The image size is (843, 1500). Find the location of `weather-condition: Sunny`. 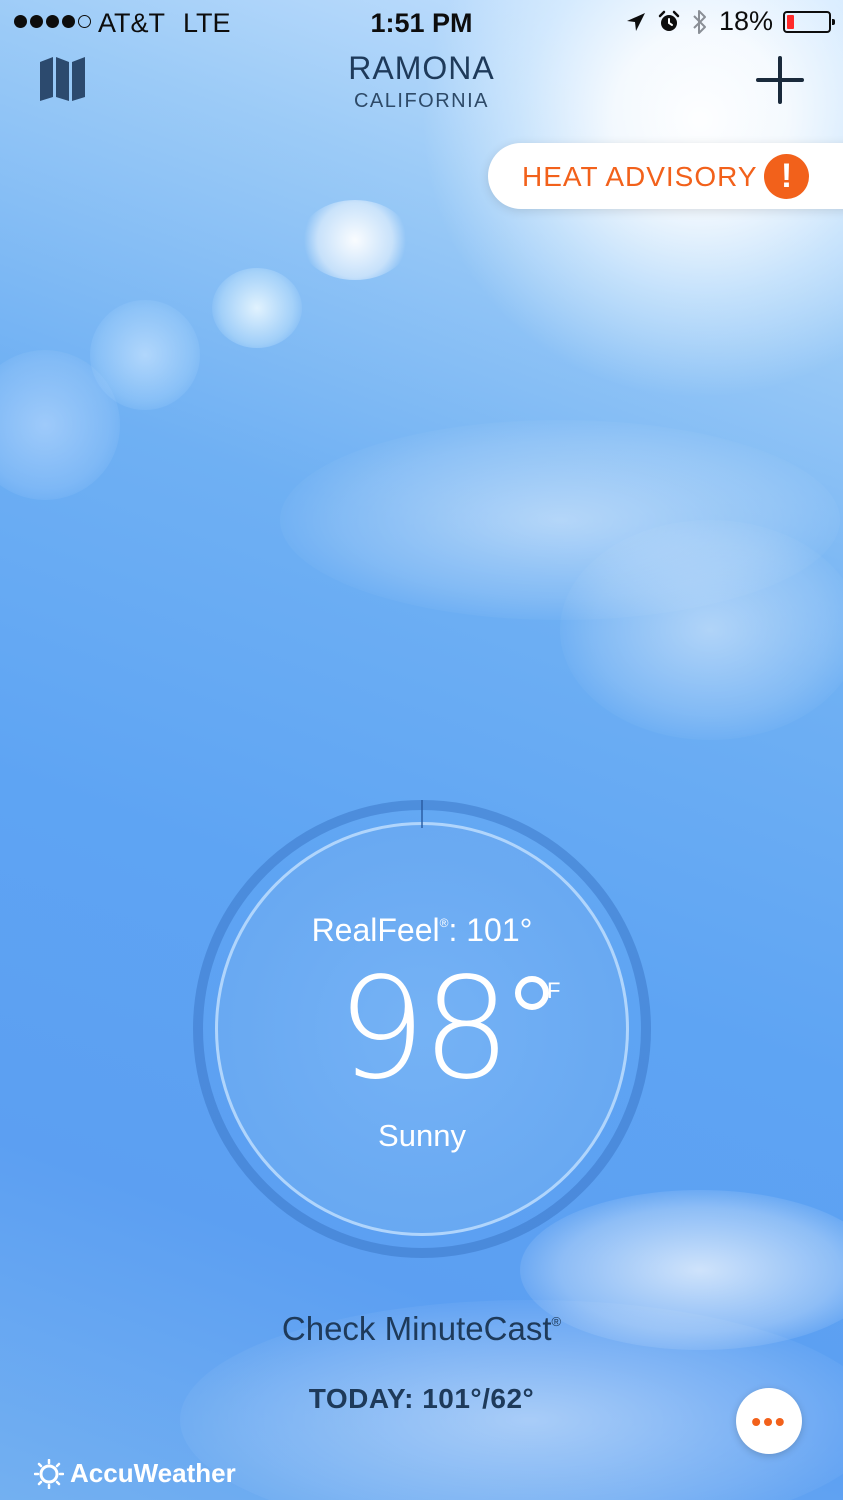

weather-condition: Sunny is located at coordinates (422, 1135).